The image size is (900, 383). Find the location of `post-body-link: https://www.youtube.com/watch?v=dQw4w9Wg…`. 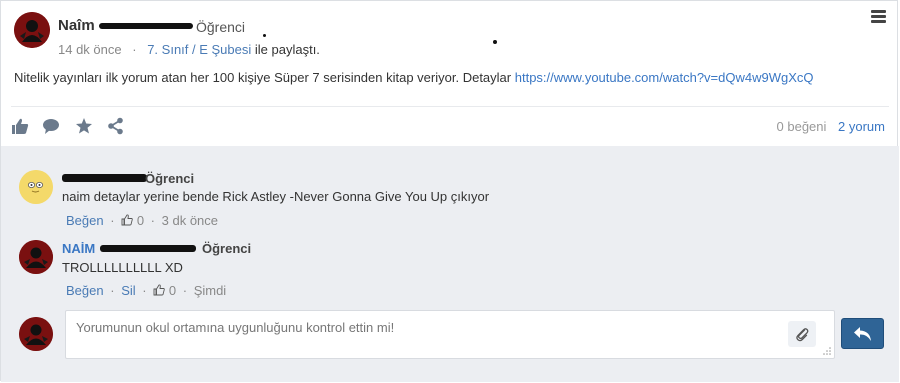

post-body-link: https://www.youtube.com/watch?v=dQw4w9Wg… is located at coordinates (664, 77).